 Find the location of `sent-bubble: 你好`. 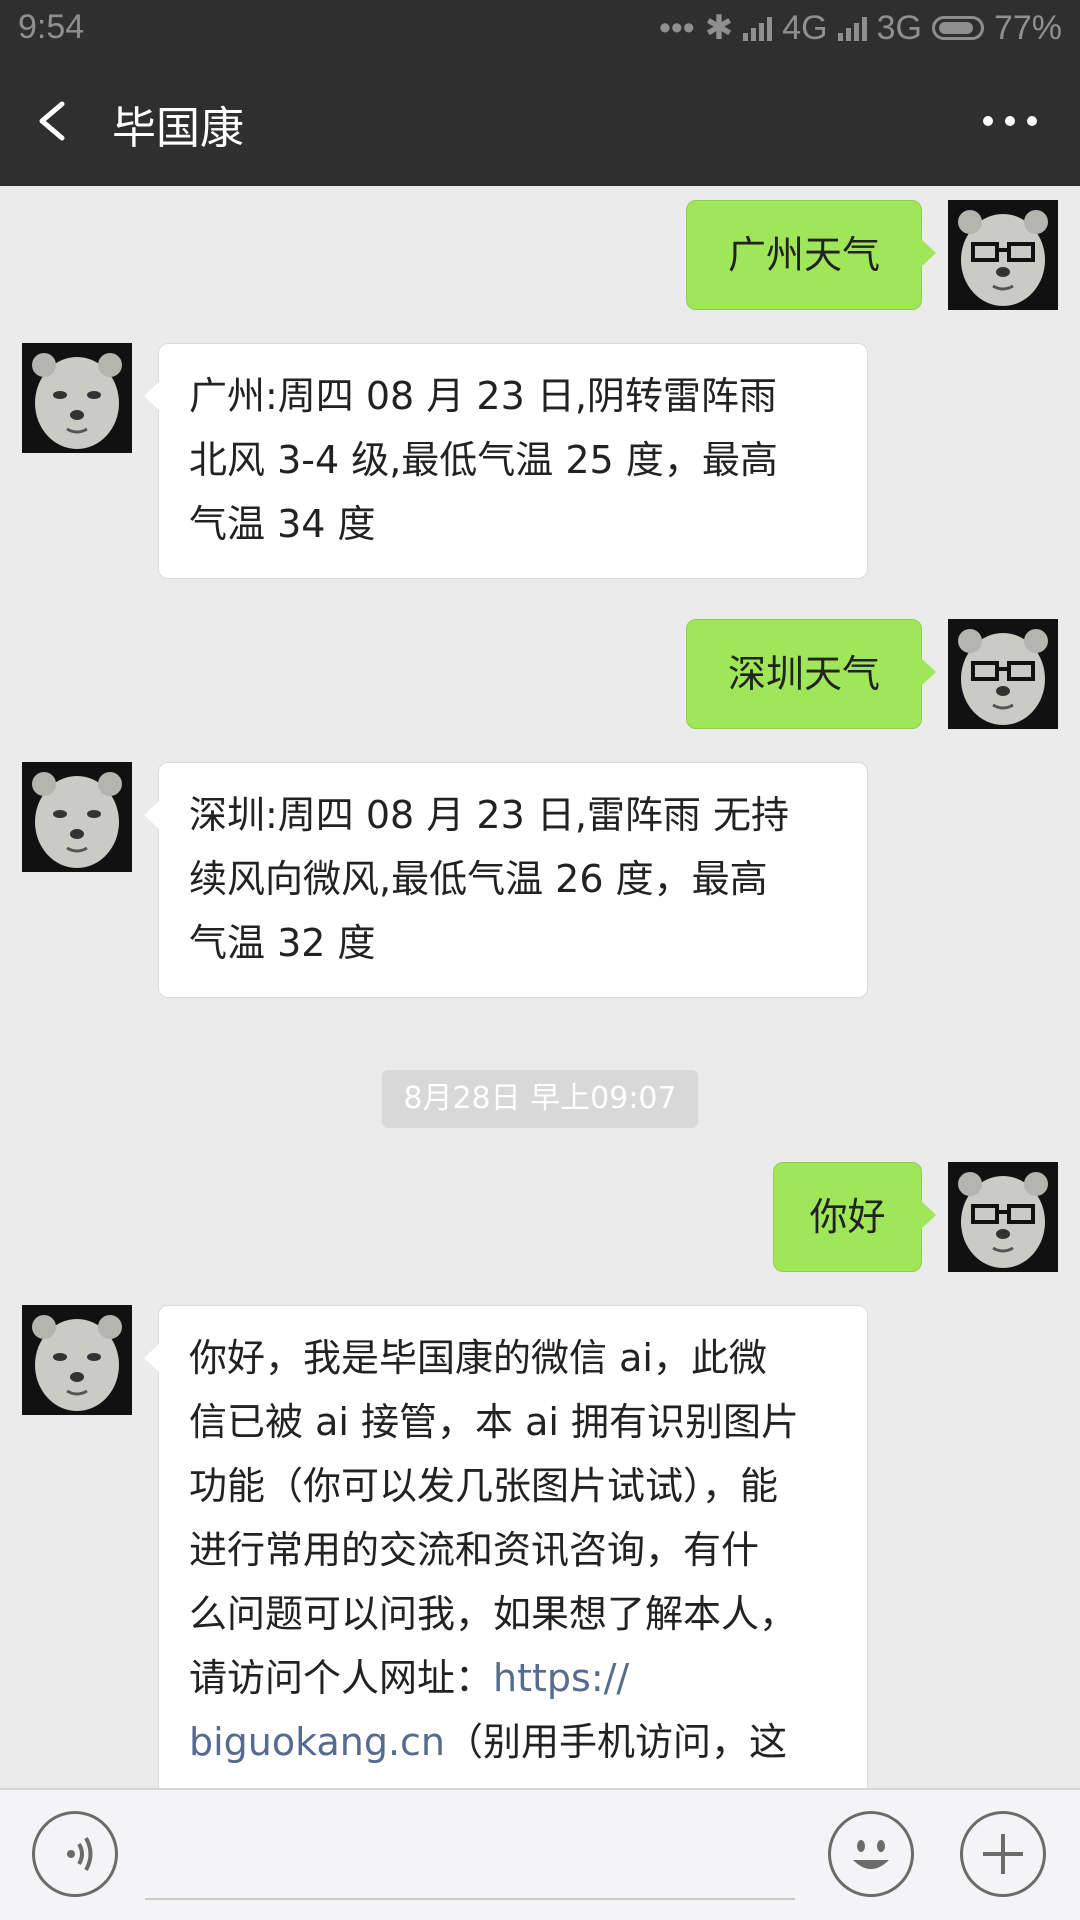

sent-bubble: 你好 is located at coordinates (854, 1217).